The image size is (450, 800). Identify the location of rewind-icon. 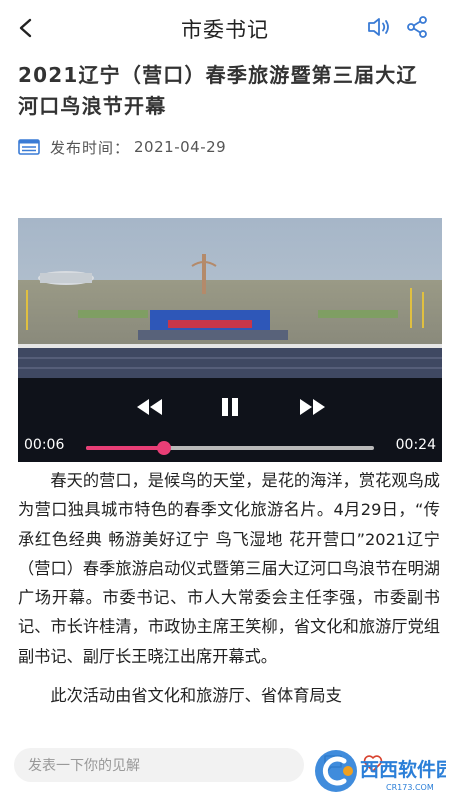
(149, 407).